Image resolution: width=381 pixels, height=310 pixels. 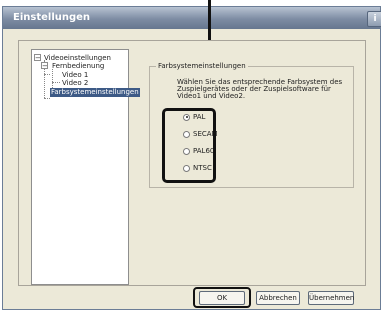 I want to click on window-title: Einstellungen, so click(x=52, y=17).